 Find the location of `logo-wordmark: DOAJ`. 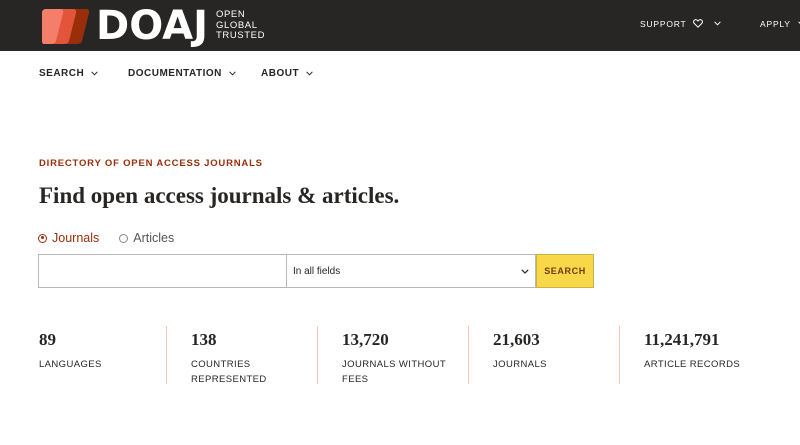

logo-wordmark: DOAJ is located at coordinates (152, 26).